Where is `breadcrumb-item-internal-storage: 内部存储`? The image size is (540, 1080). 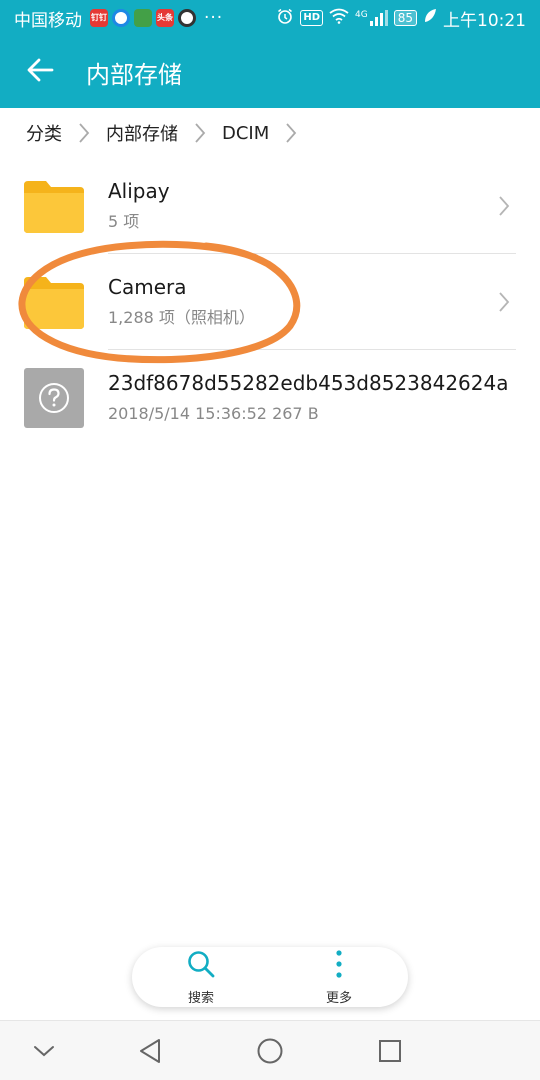 breadcrumb-item-internal-storage: 内部存储 is located at coordinates (142, 133).